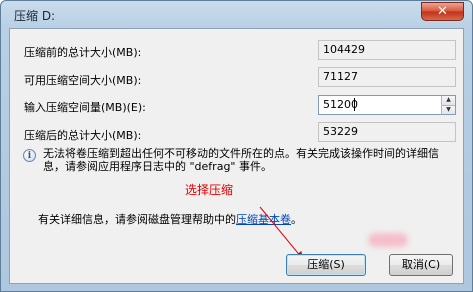 This screenshot has height=292, width=473. What do you see at coordinates (326, 265) in the screenshot?
I see `shrink-button: 压缩(S)` at bounding box center [326, 265].